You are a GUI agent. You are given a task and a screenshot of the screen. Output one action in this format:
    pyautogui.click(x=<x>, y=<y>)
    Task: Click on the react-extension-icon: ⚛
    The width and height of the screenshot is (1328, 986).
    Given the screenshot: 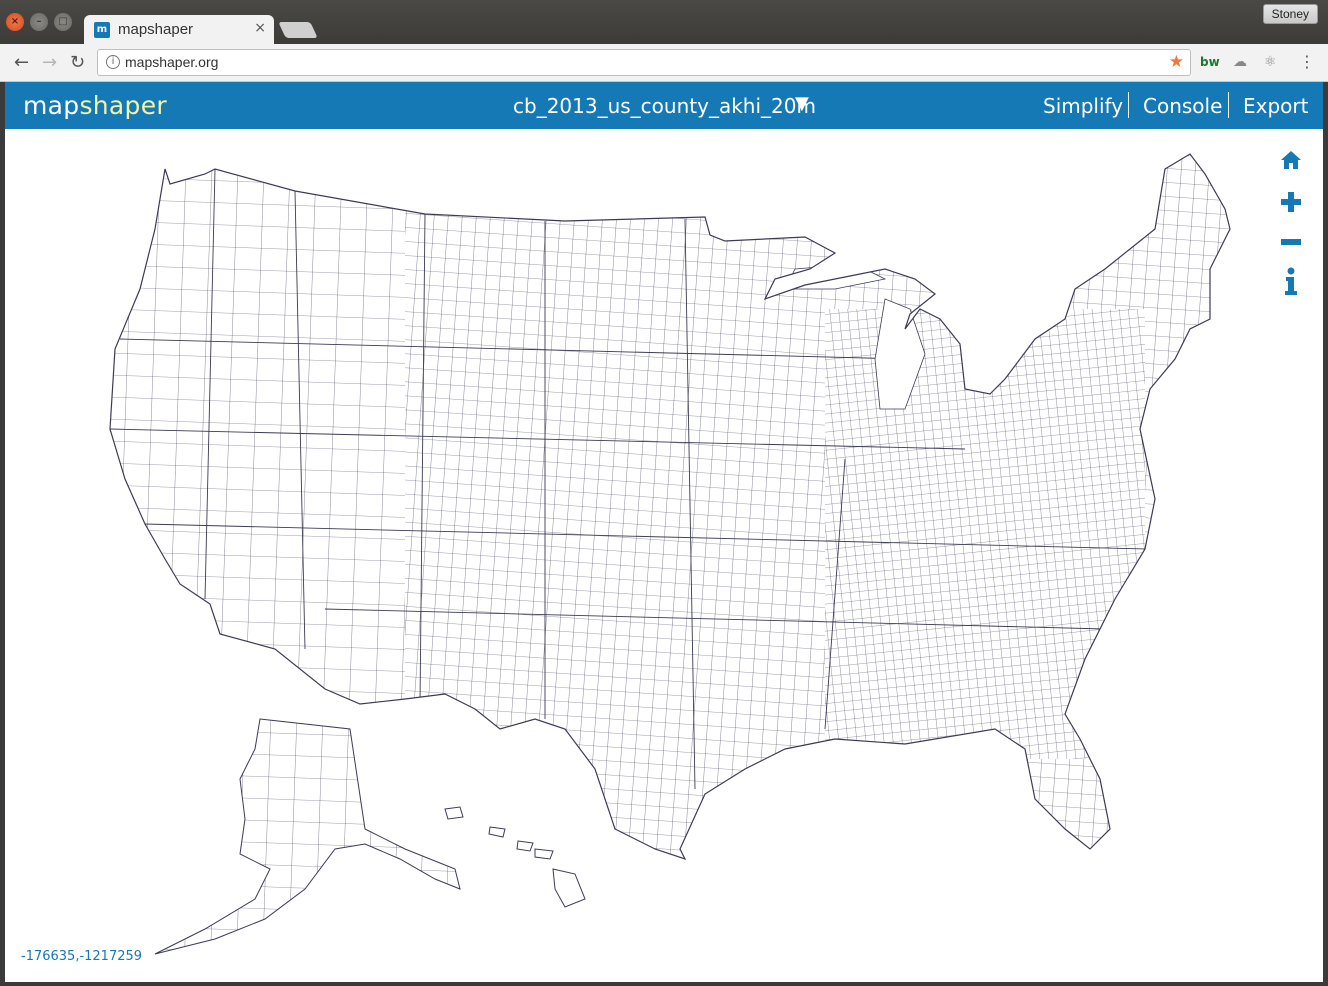 What is the action you would take?
    pyautogui.click(x=1270, y=62)
    